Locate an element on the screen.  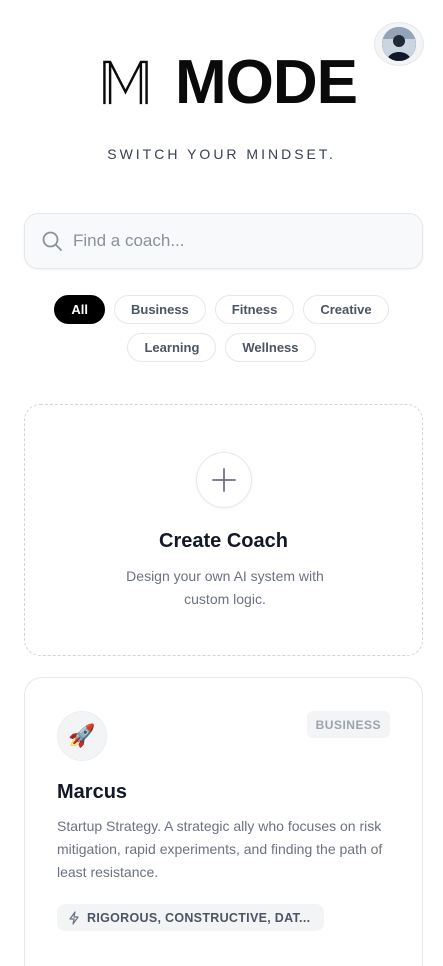
mode-logo-mark-icon is located at coordinates (125, 82).